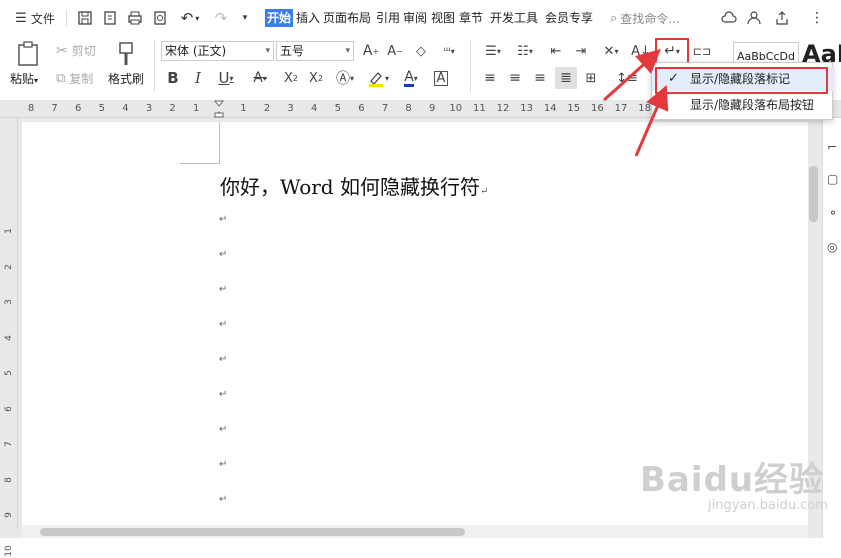 The width and height of the screenshot is (841, 558). What do you see at coordinates (9, 550) in the screenshot?
I see `vruler-number: 10` at bounding box center [9, 550].